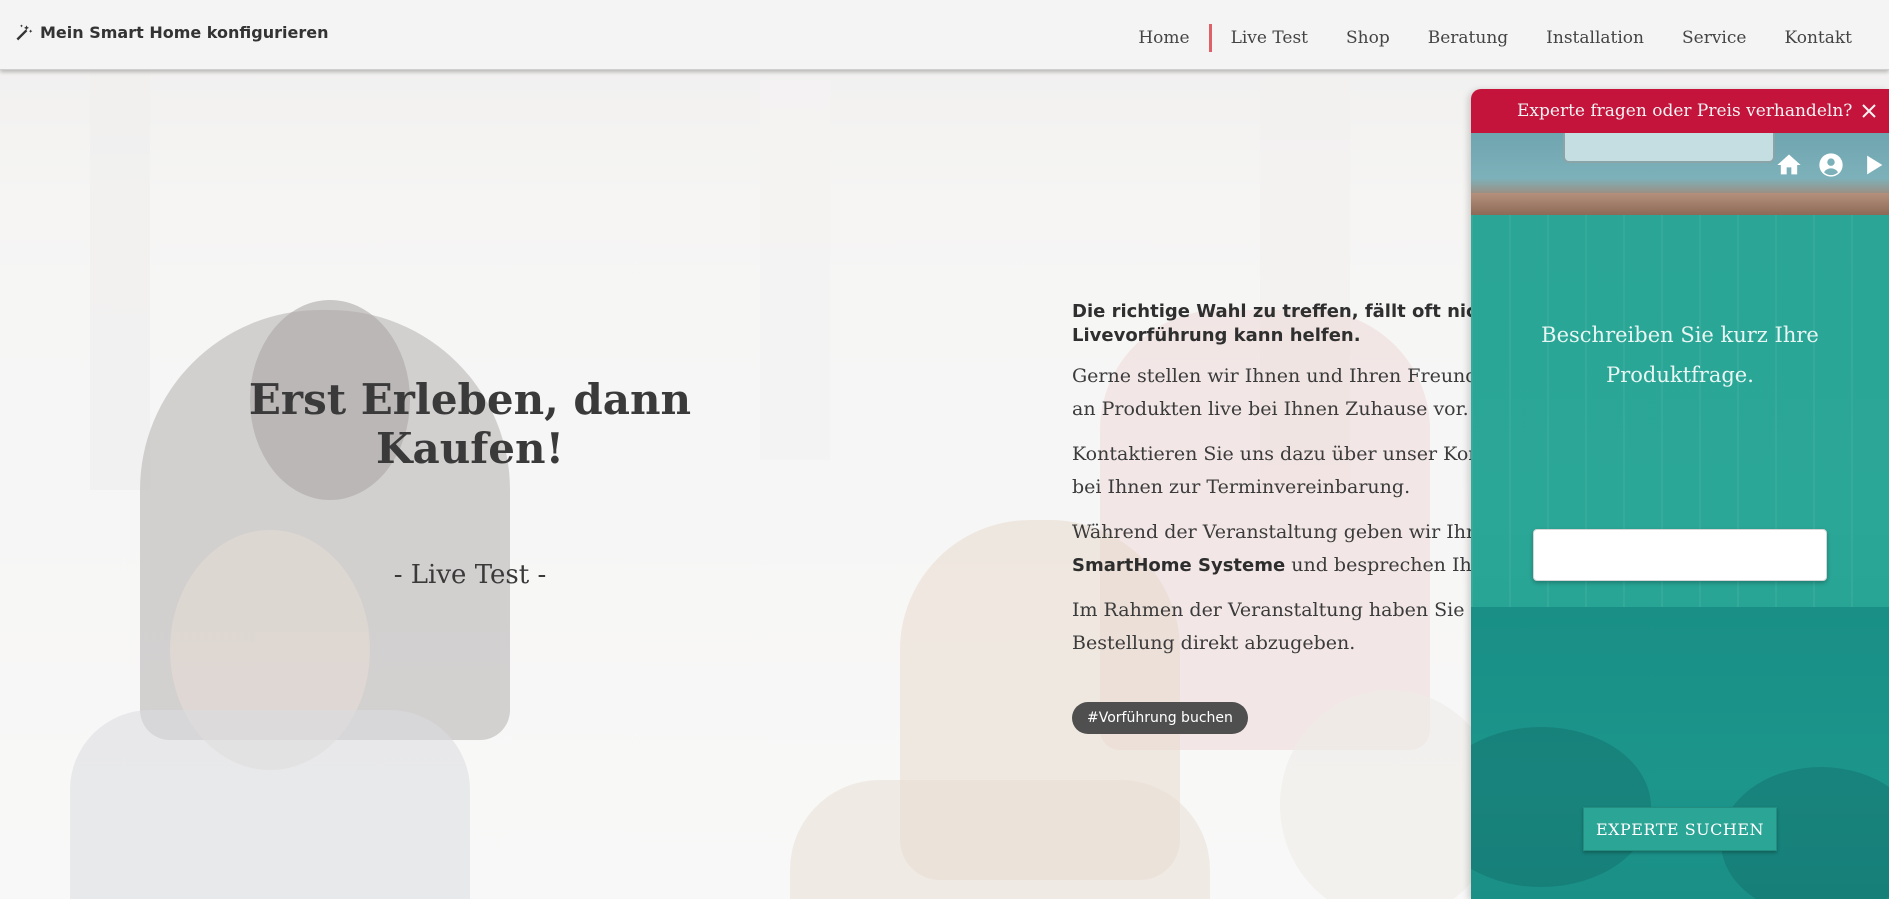  I want to click on nav-item-shop: Shop, so click(1368, 38).